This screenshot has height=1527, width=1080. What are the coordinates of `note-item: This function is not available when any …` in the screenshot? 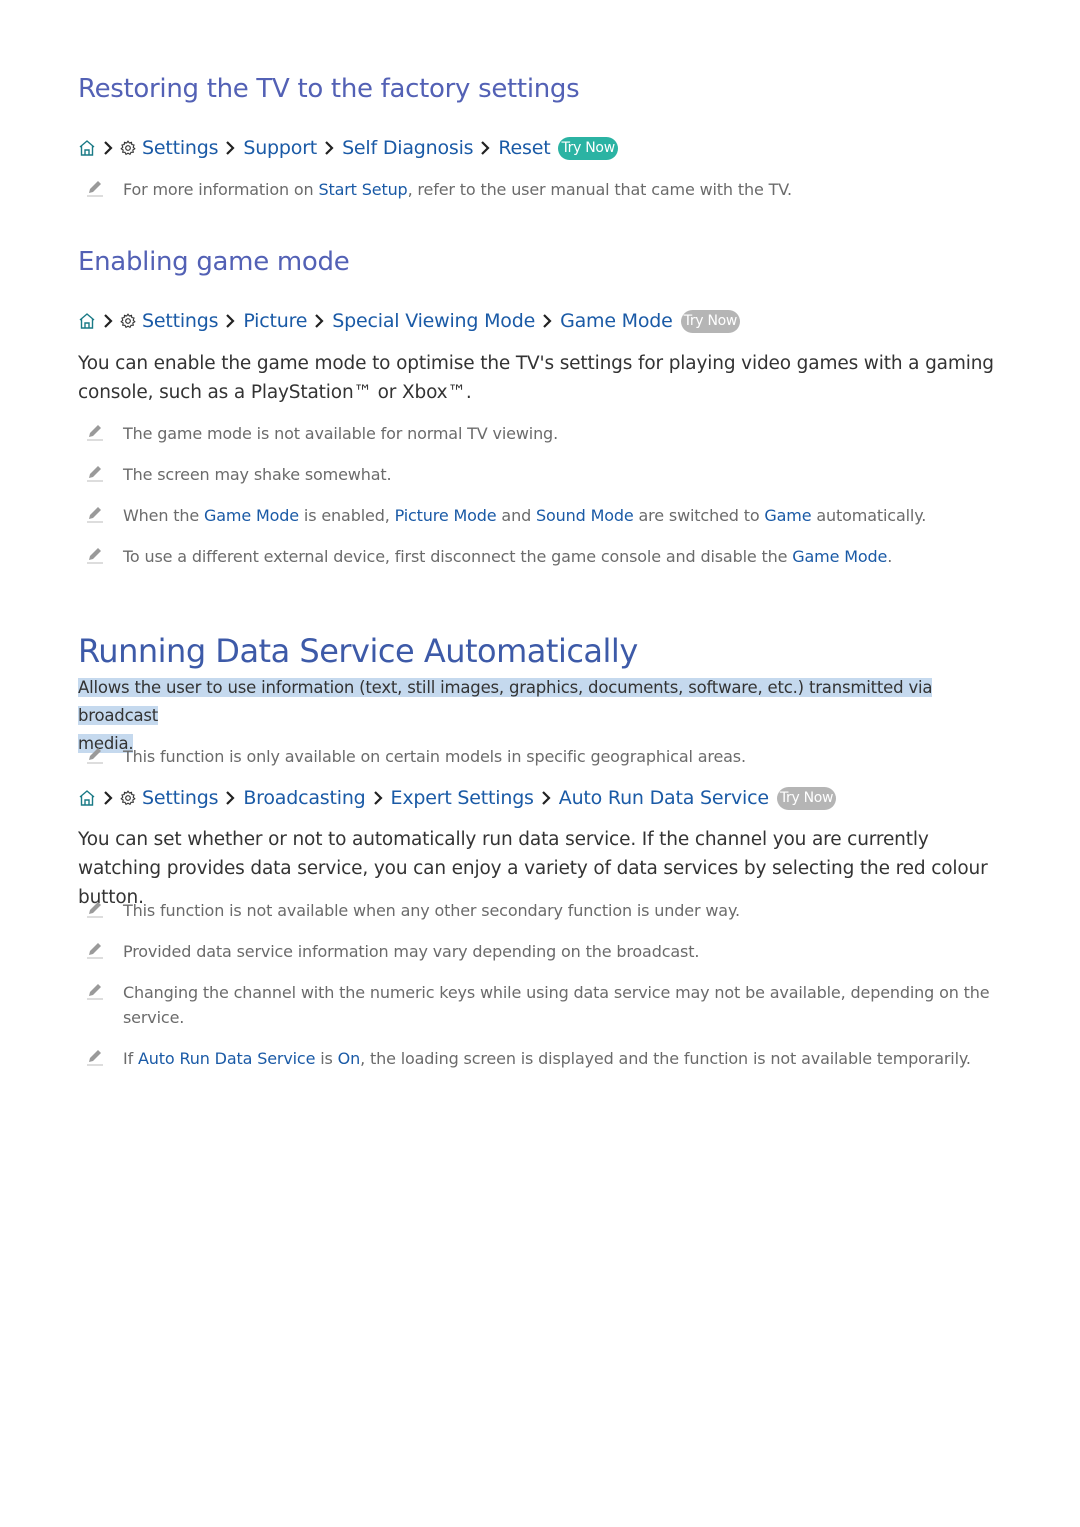 It's located at (540, 910).